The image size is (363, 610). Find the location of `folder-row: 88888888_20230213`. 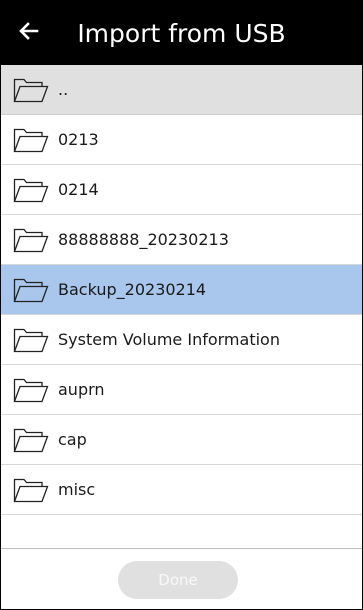

folder-row: 88888888_20230213 is located at coordinates (181, 240).